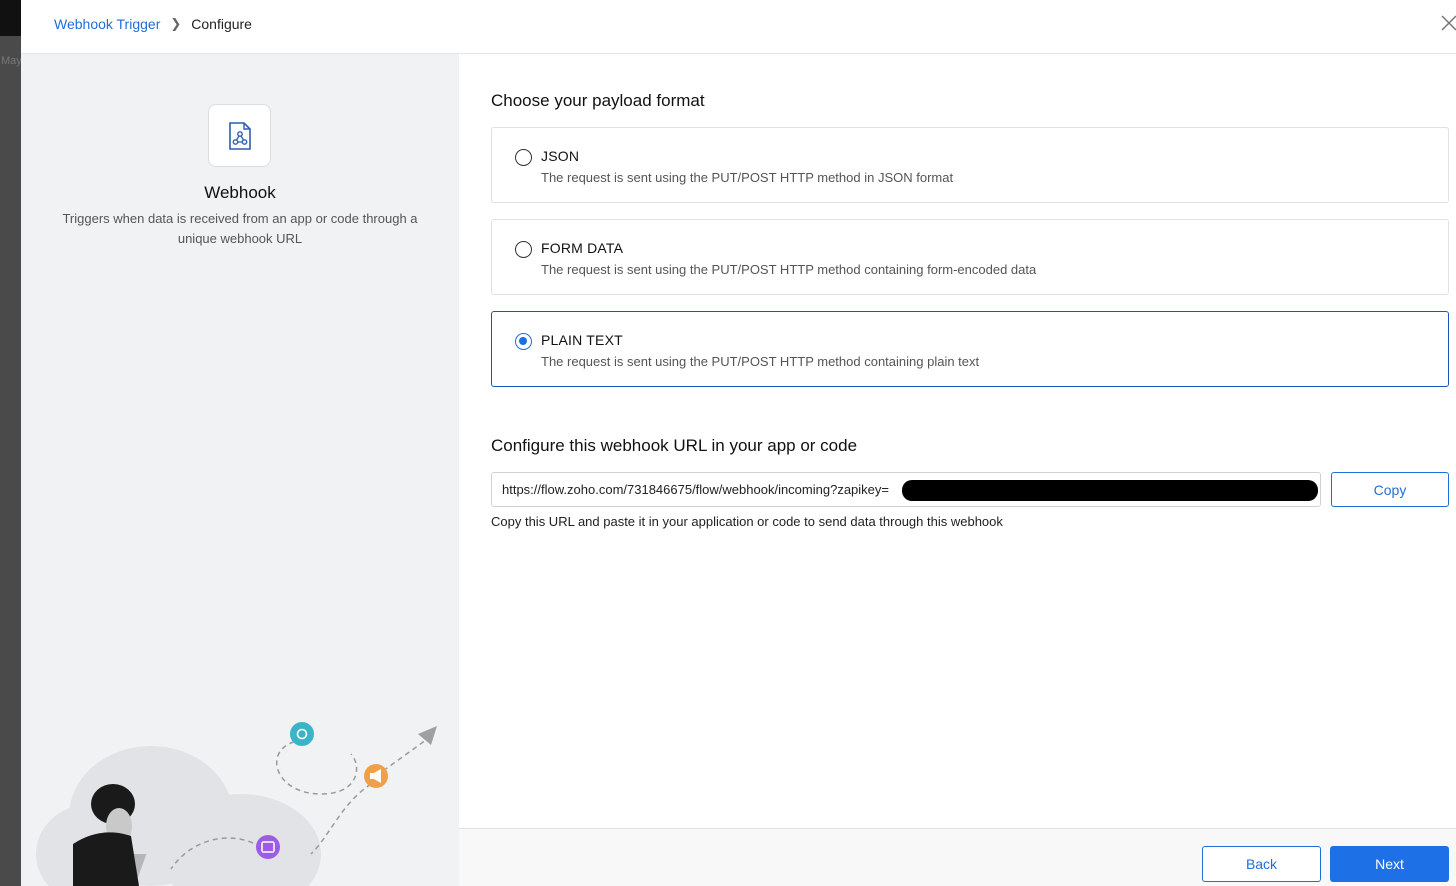 Image resolution: width=1456 pixels, height=886 pixels. Describe the element at coordinates (107, 24) in the screenshot. I see `breadcrumb-webhook-trigger-link: Webhook Trigger` at that location.